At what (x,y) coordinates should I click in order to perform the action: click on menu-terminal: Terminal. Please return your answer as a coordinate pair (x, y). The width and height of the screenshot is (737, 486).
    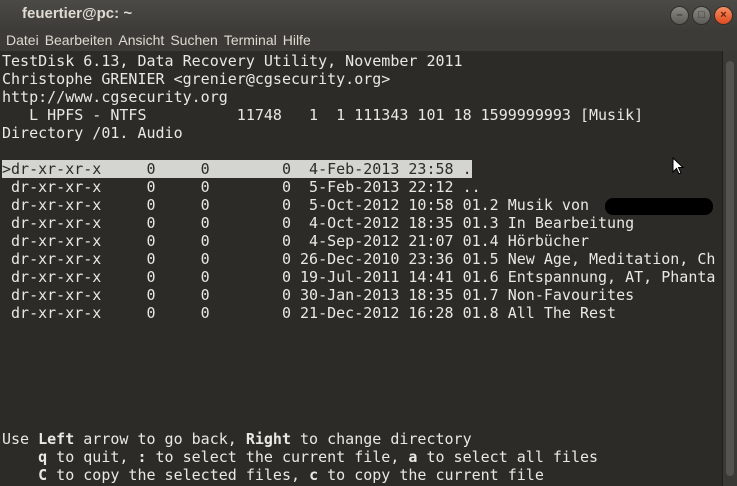
    Looking at the image, I should click on (250, 40).